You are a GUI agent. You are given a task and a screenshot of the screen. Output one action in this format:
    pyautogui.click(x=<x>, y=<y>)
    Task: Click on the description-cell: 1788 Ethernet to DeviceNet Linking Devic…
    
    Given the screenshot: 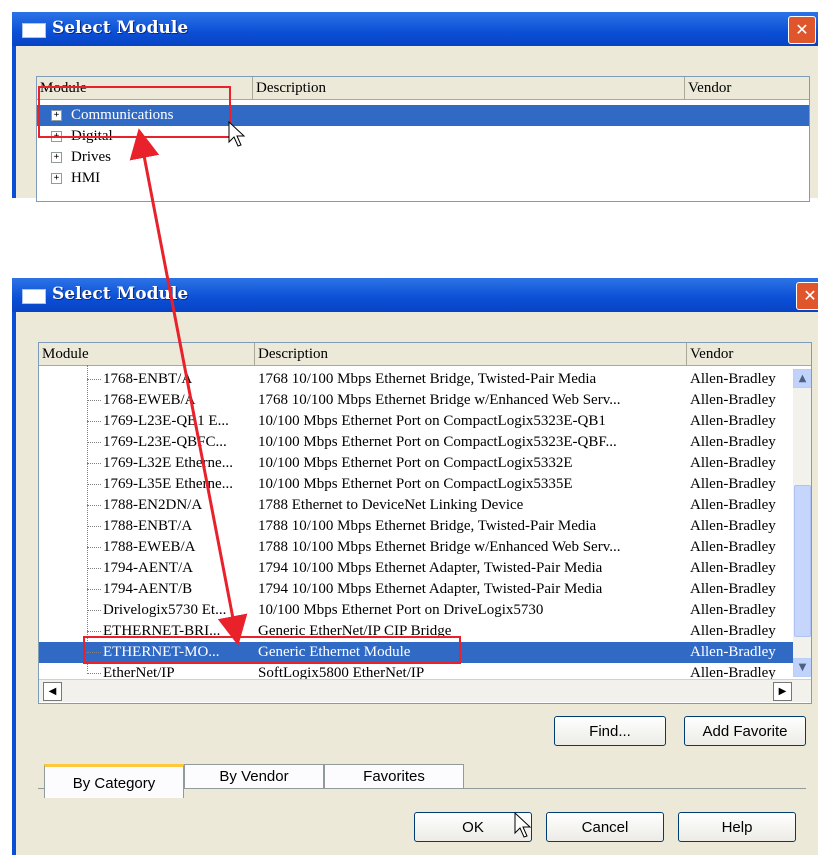 What is the action you would take?
    pyautogui.click(x=391, y=505)
    